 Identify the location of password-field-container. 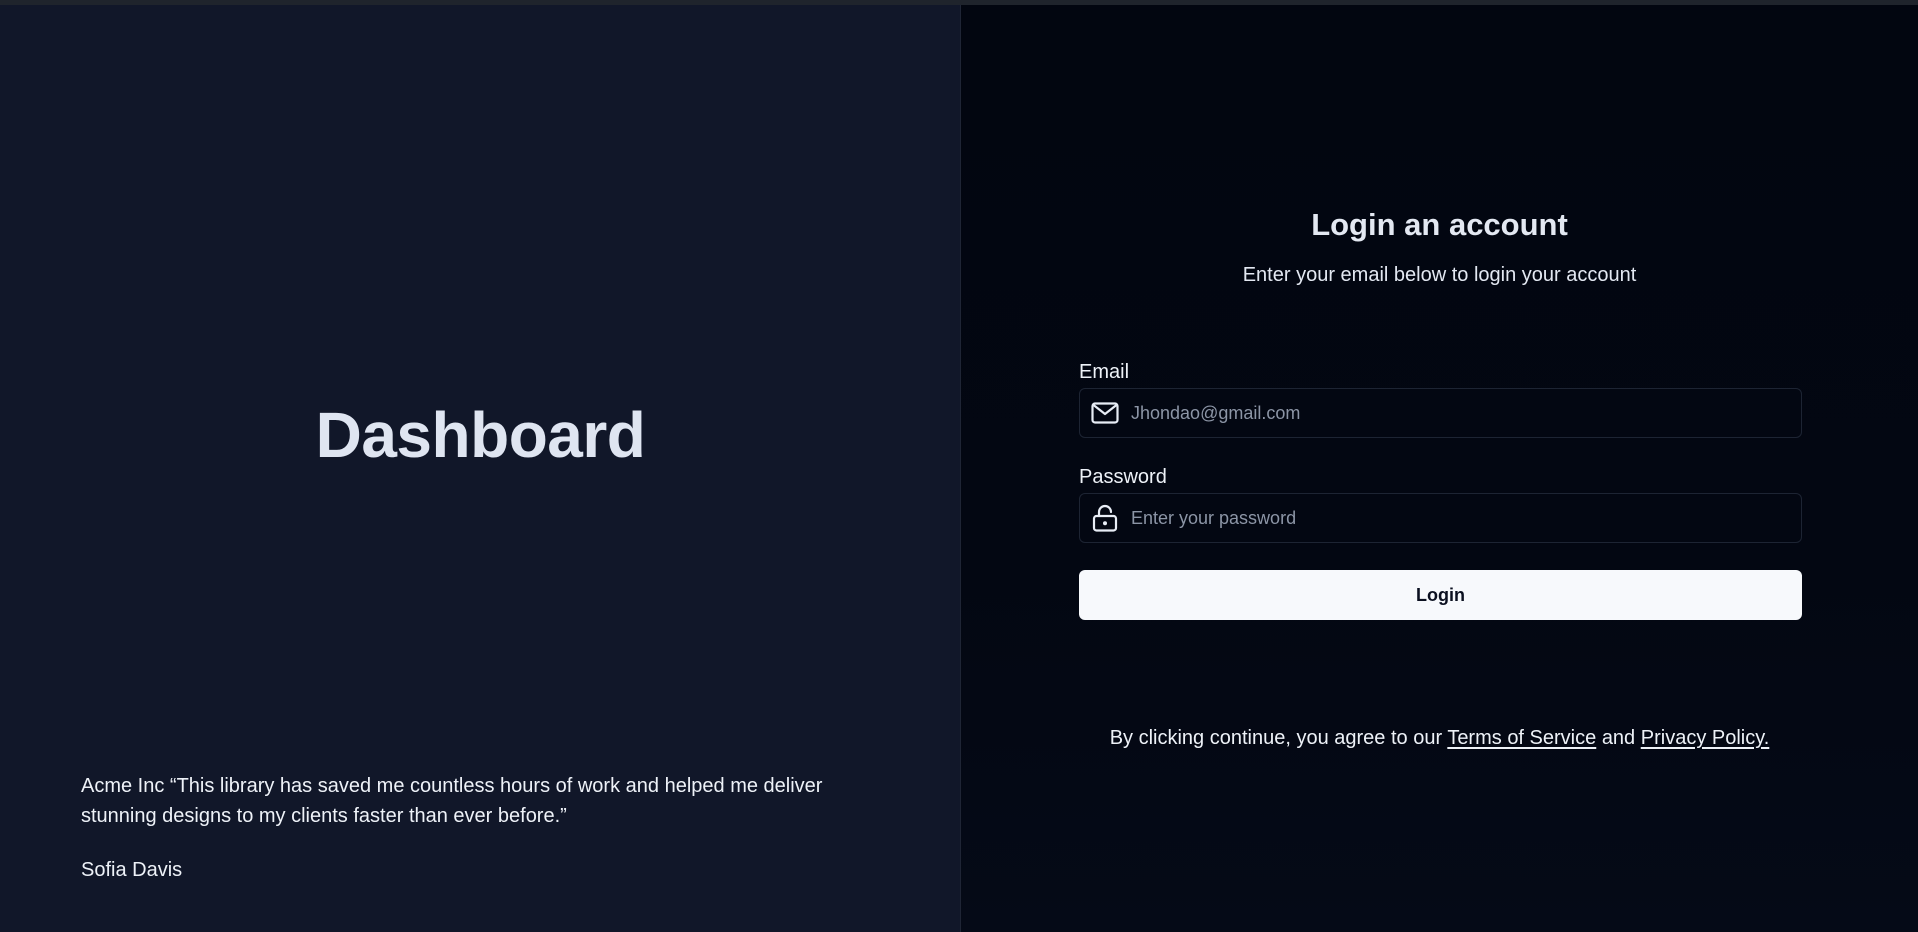
(1440, 518).